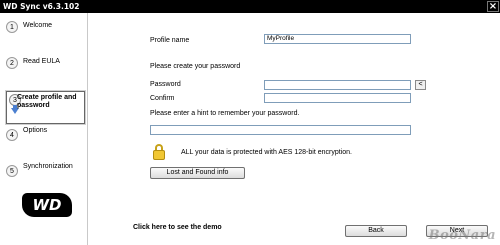 This screenshot has width=500, height=245. I want to click on show-password-button: <, so click(420, 85).